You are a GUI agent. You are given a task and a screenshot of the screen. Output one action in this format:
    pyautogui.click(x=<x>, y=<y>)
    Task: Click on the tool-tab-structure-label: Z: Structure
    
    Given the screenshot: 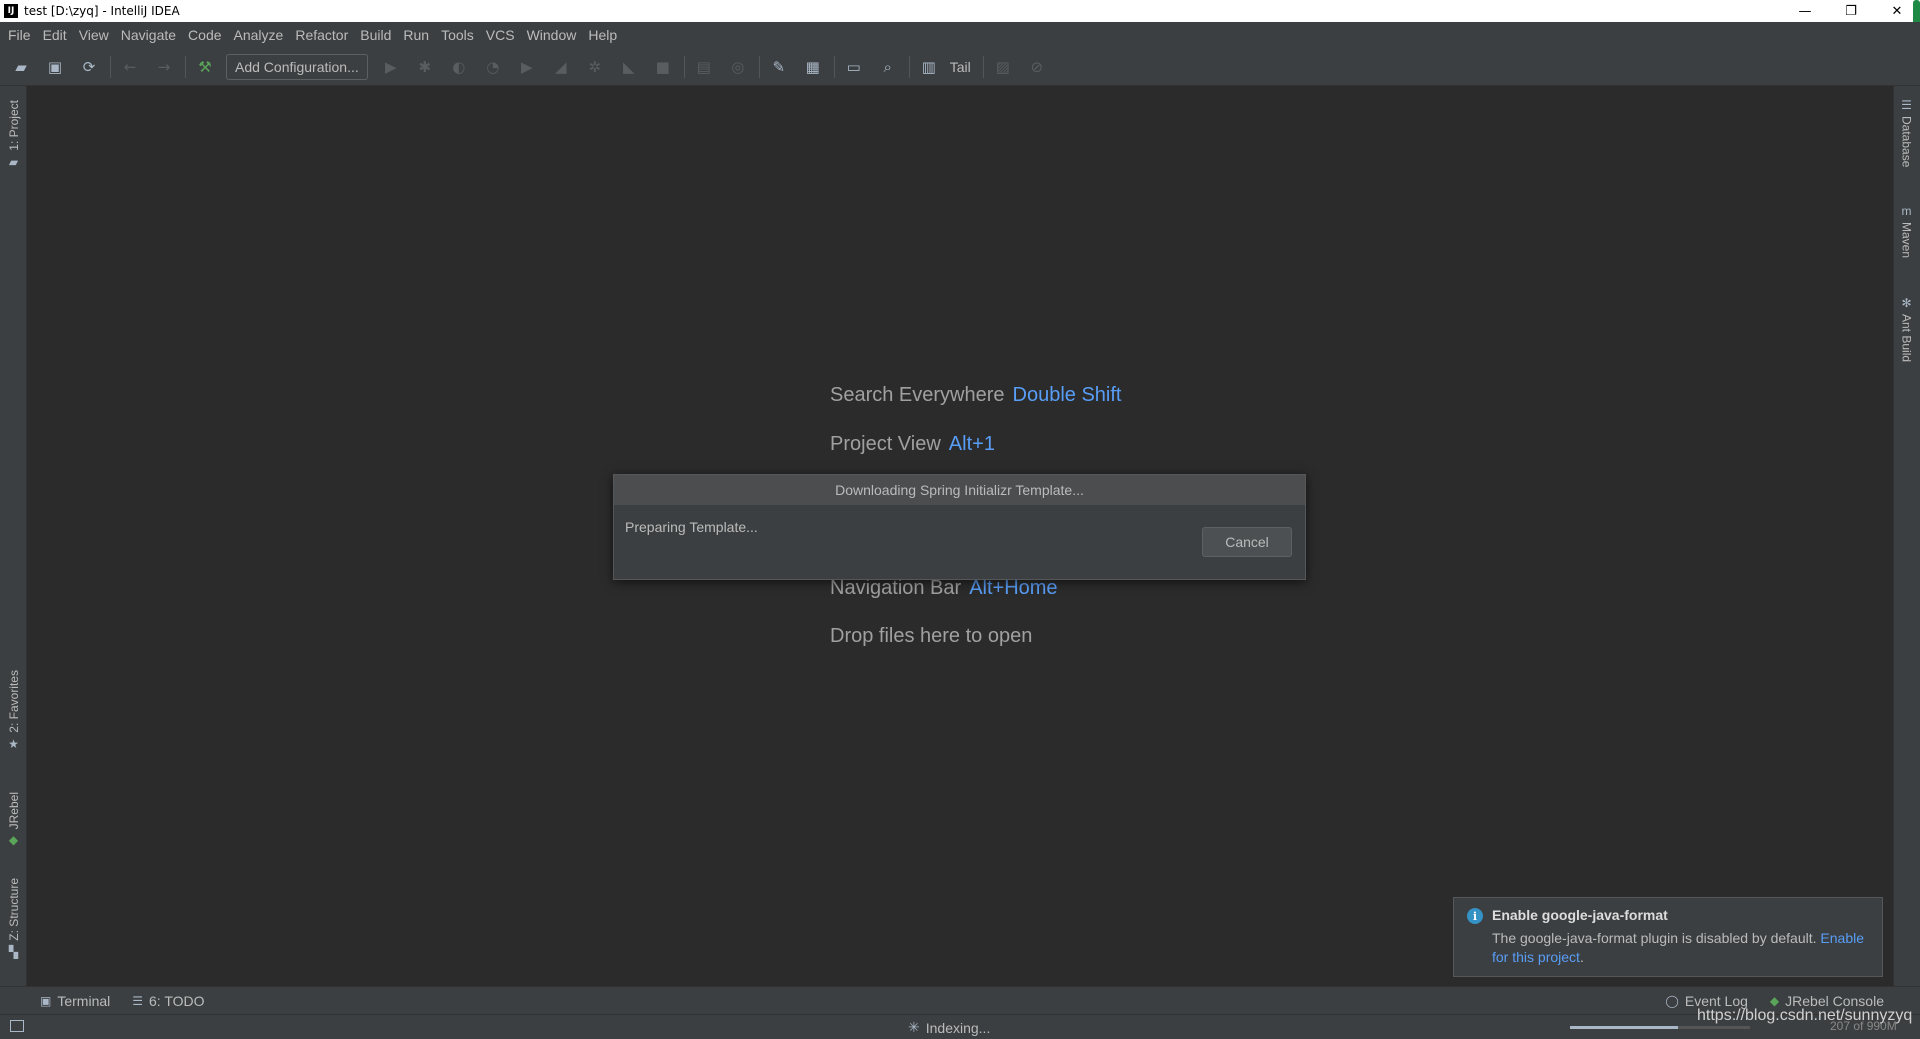 What is the action you would take?
    pyautogui.click(x=13, y=909)
    